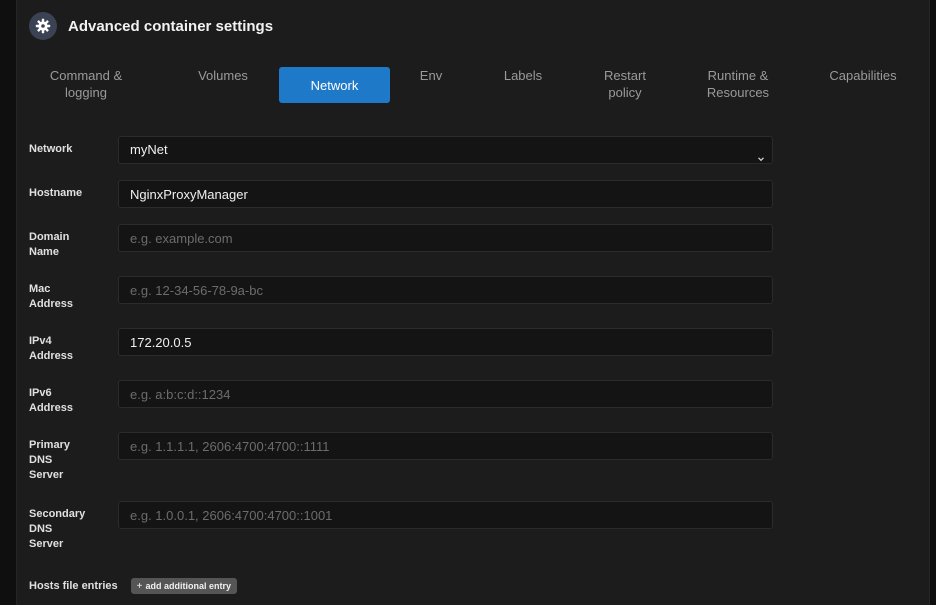 This screenshot has width=936, height=605. I want to click on network-select-value: myNet, so click(149, 149).